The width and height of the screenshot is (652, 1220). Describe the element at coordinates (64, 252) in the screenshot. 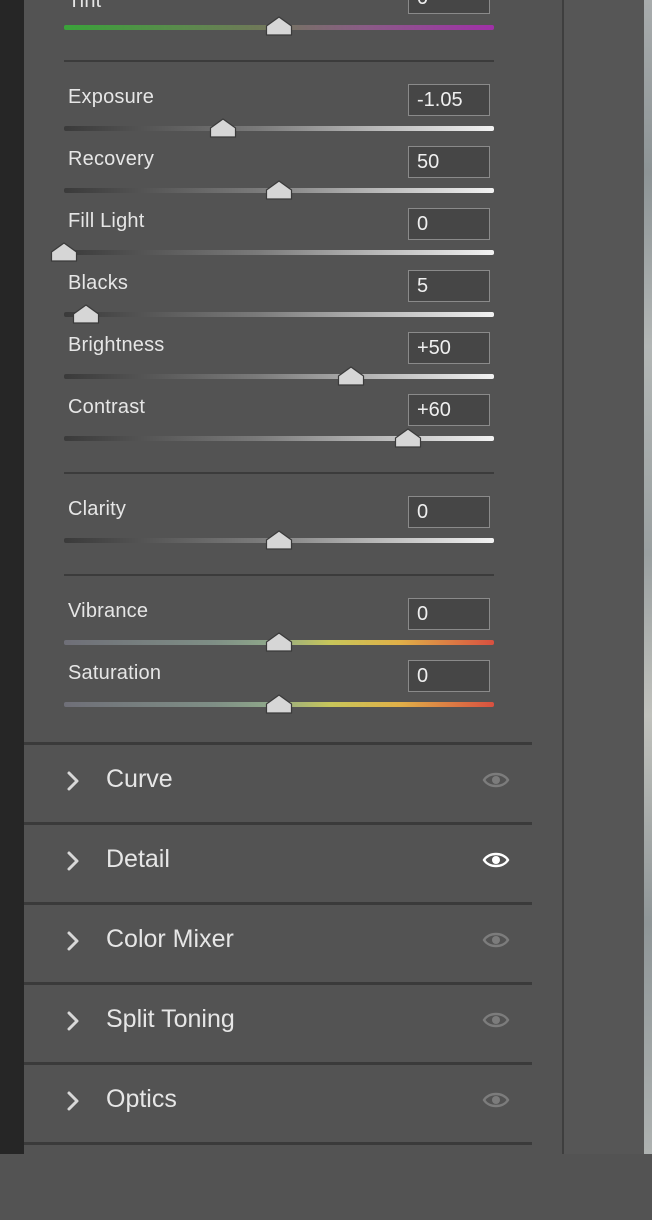

I see `fill-light-slider-thumb` at that location.